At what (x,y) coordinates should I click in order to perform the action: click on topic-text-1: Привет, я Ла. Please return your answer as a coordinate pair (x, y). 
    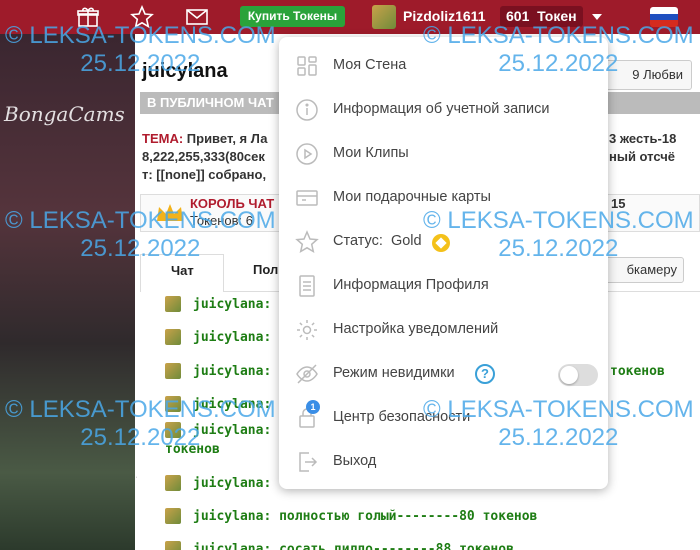
    Looking at the image, I should click on (225, 138).